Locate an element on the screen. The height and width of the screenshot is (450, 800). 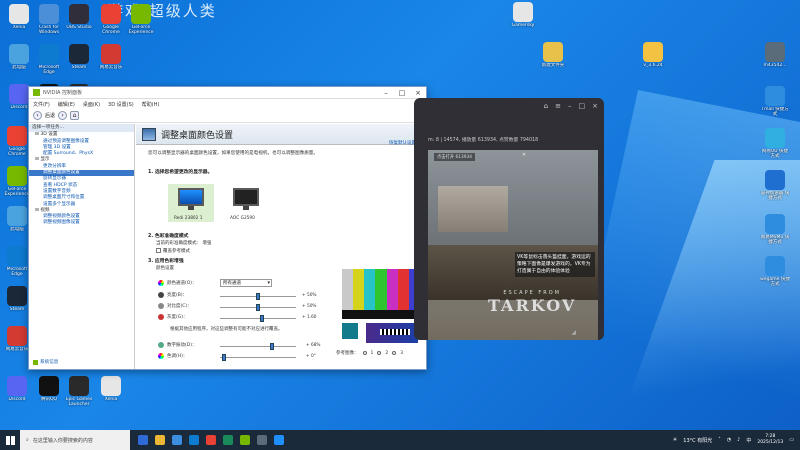
notification-icon: ▭ is located at coordinates (791, 440).